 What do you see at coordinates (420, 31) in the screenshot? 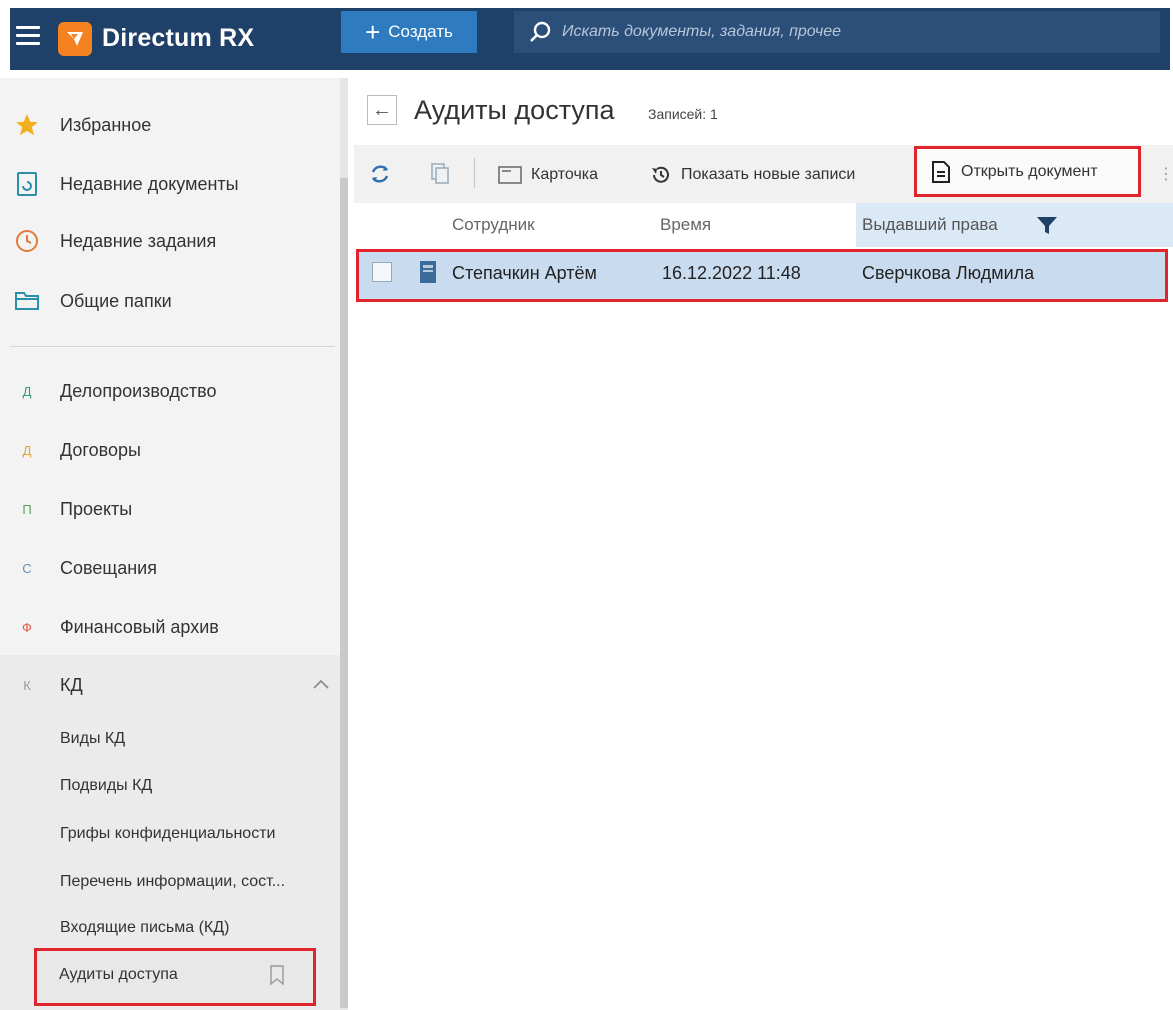
I see `create-button-label: Создать` at bounding box center [420, 31].